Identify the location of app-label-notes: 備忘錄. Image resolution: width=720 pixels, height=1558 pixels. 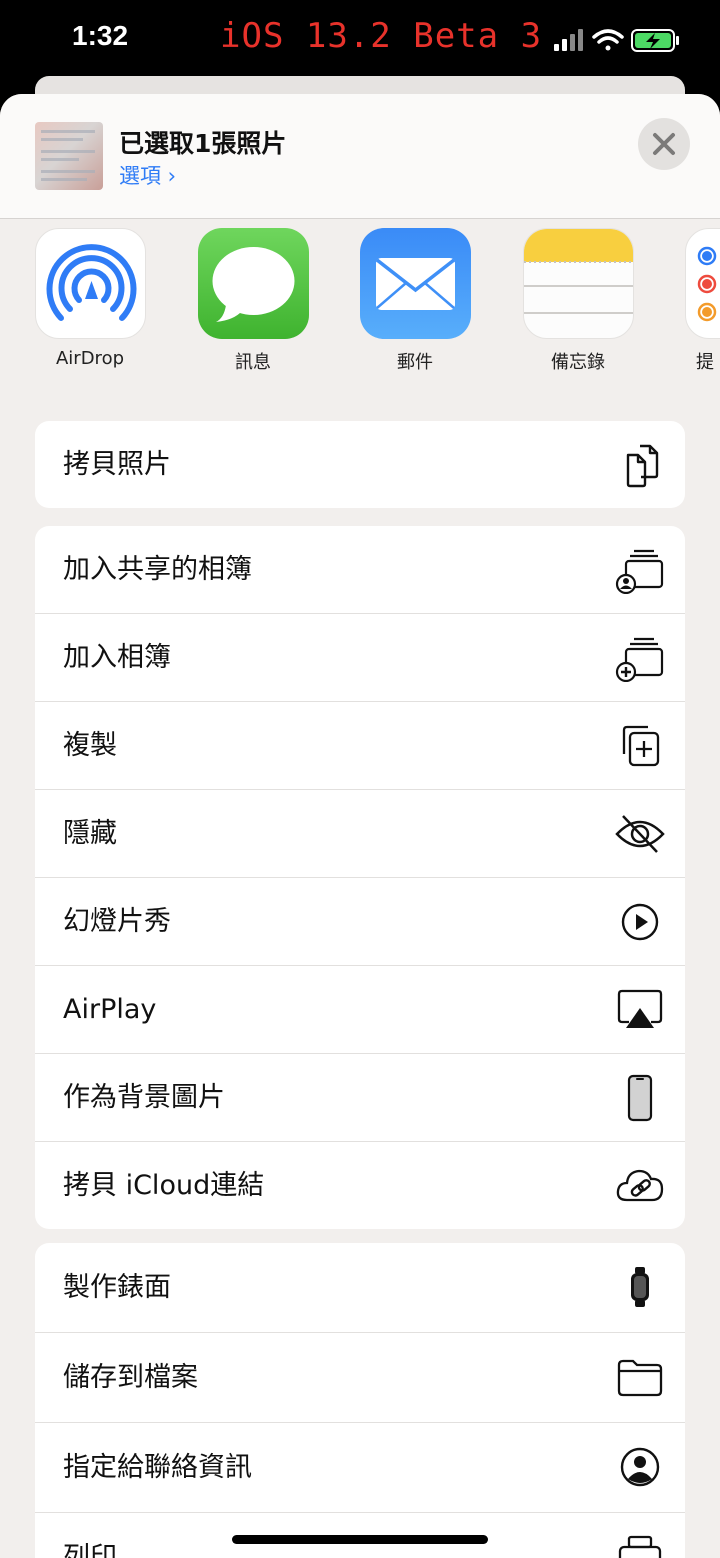
(578, 362).